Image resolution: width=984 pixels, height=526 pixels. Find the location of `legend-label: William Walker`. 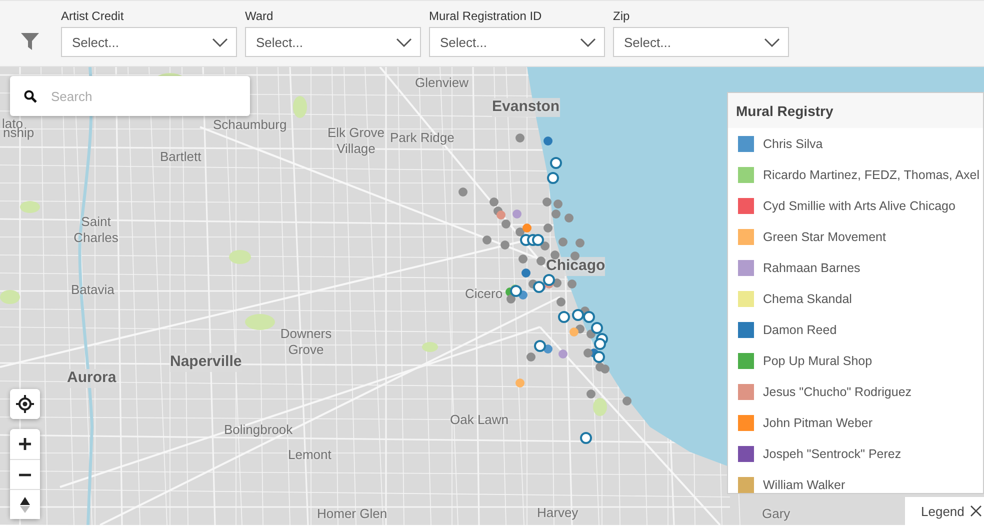

legend-label: William Walker is located at coordinates (804, 485).